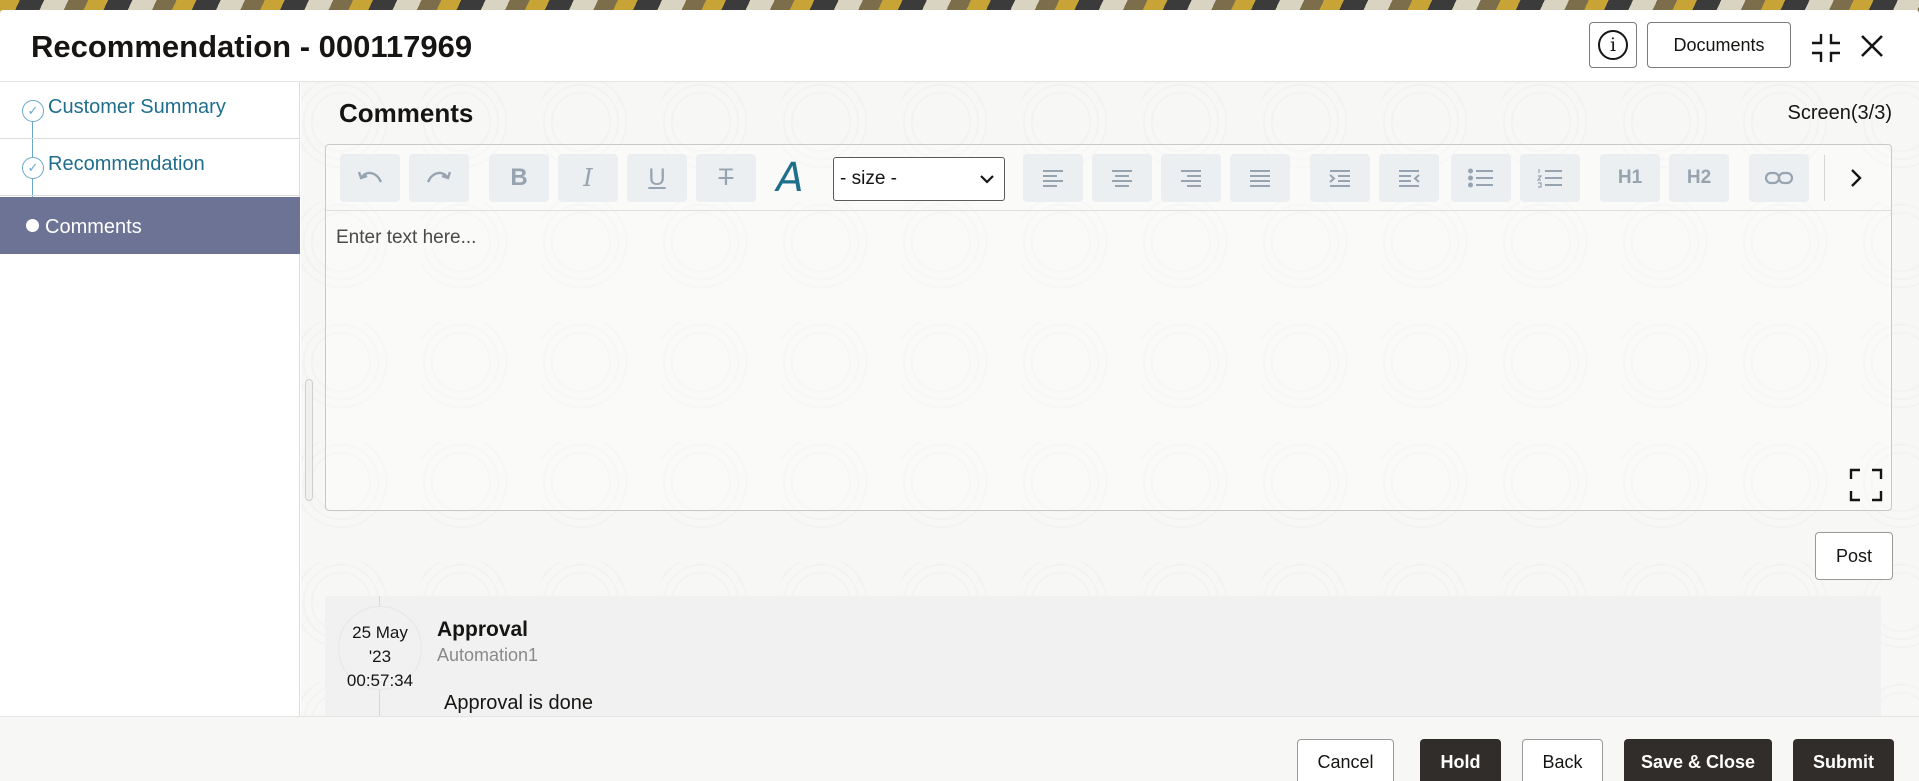 Image resolution: width=1919 pixels, height=781 pixels. Describe the element at coordinates (488, 655) in the screenshot. I see `comment-user: Automation1` at that location.